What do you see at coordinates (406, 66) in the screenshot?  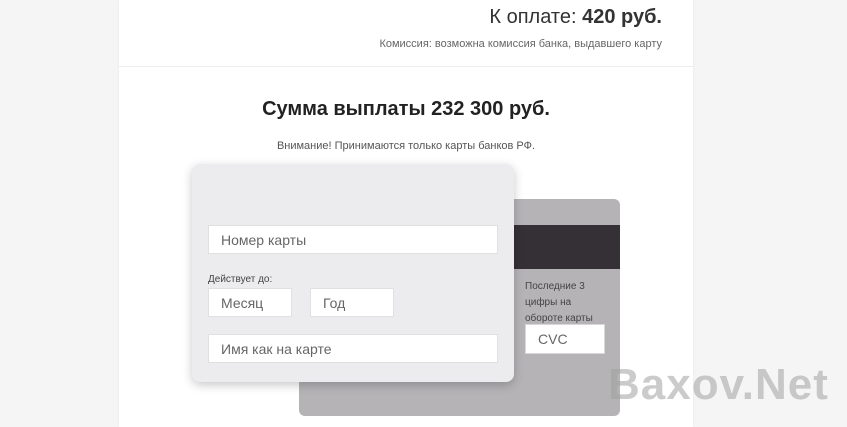 I see `divider` at bounding box center [406, 66].